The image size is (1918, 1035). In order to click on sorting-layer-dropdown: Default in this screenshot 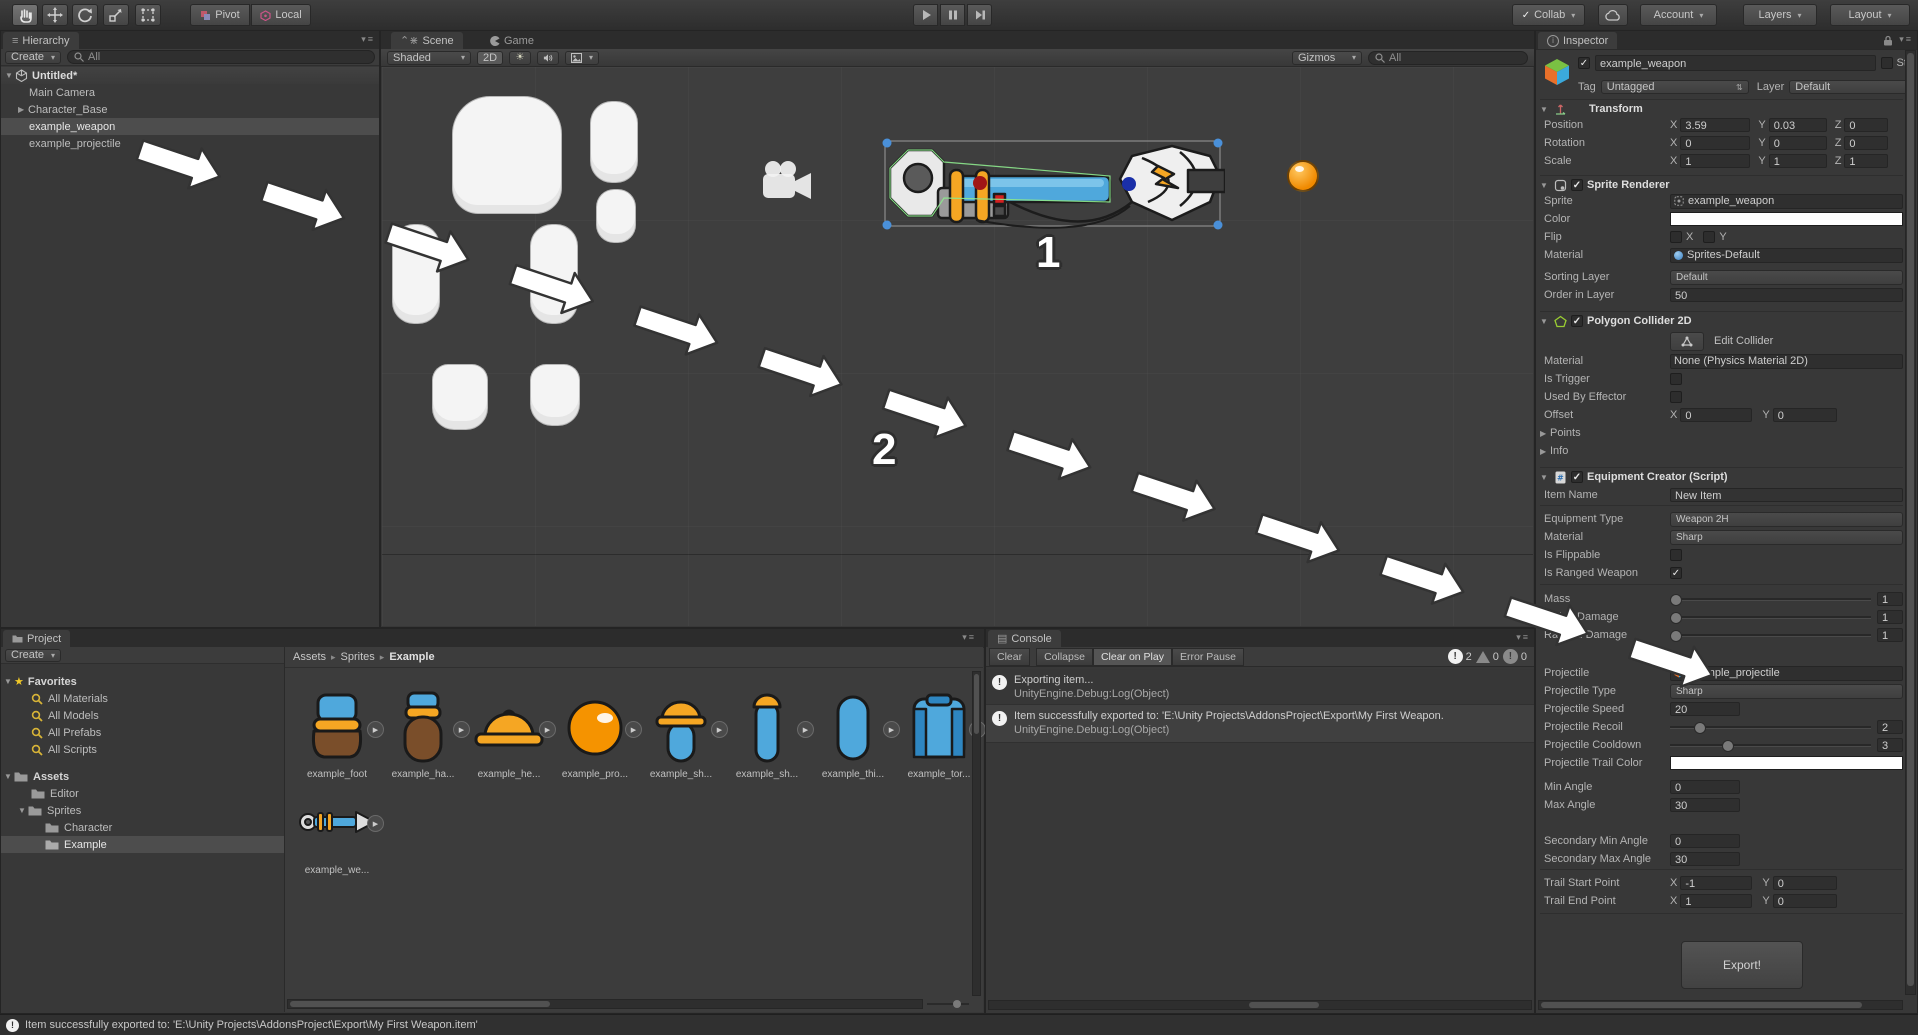, I will do `click(1786, 277)`.